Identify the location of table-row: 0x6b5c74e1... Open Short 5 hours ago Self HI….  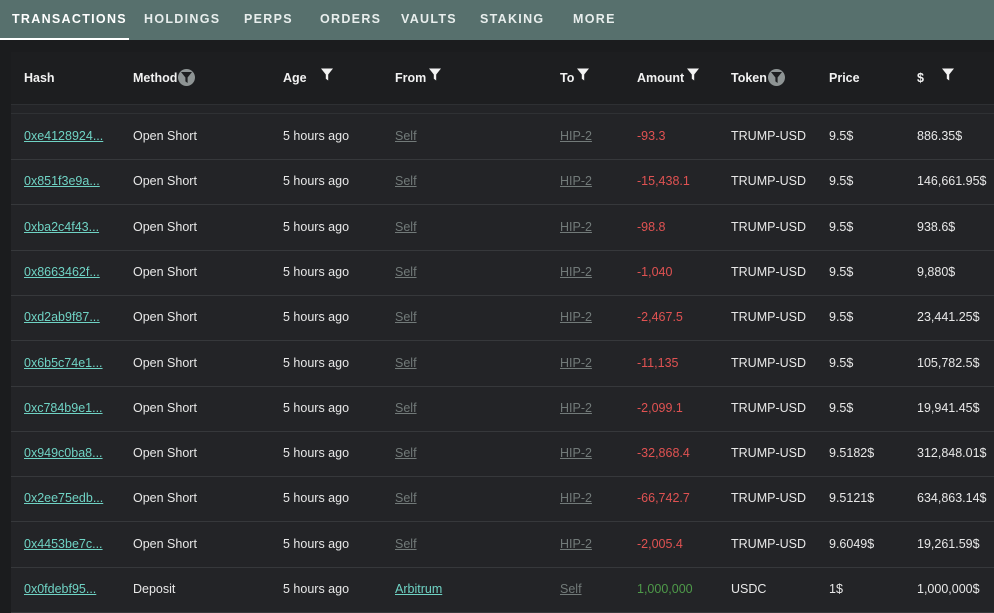
(502, 364).